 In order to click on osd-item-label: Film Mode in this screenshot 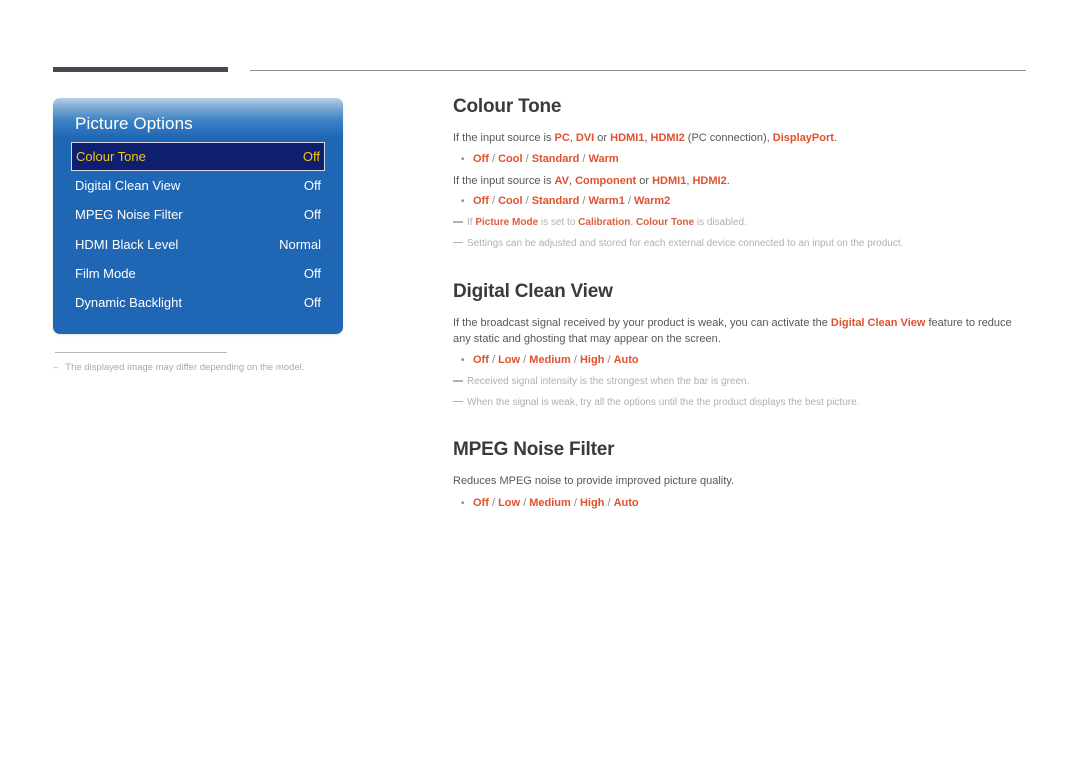, I will do `click(105, 274)`.